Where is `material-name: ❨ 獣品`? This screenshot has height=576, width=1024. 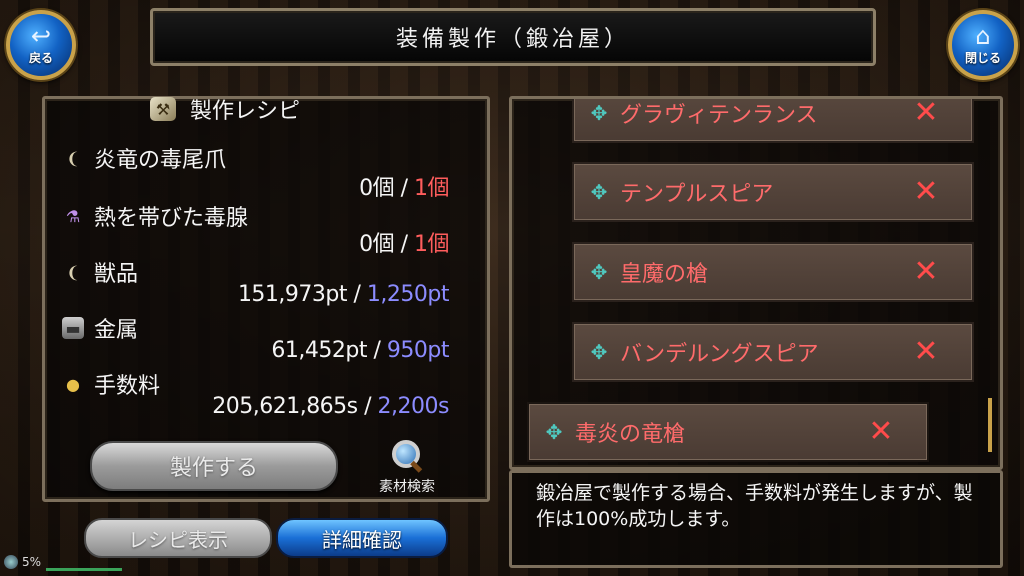
material-name: ❨ 獣品 is located at coordinates (100, 272).